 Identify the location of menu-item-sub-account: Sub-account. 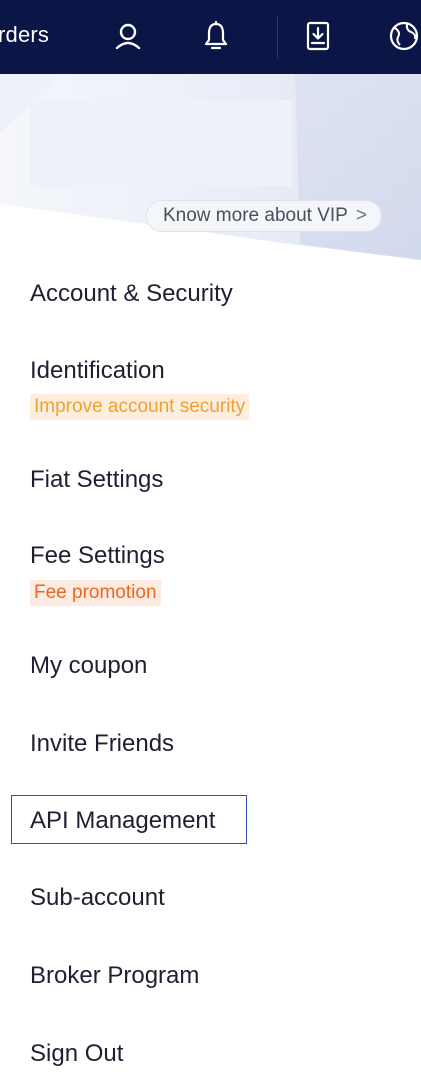
(97, 898).